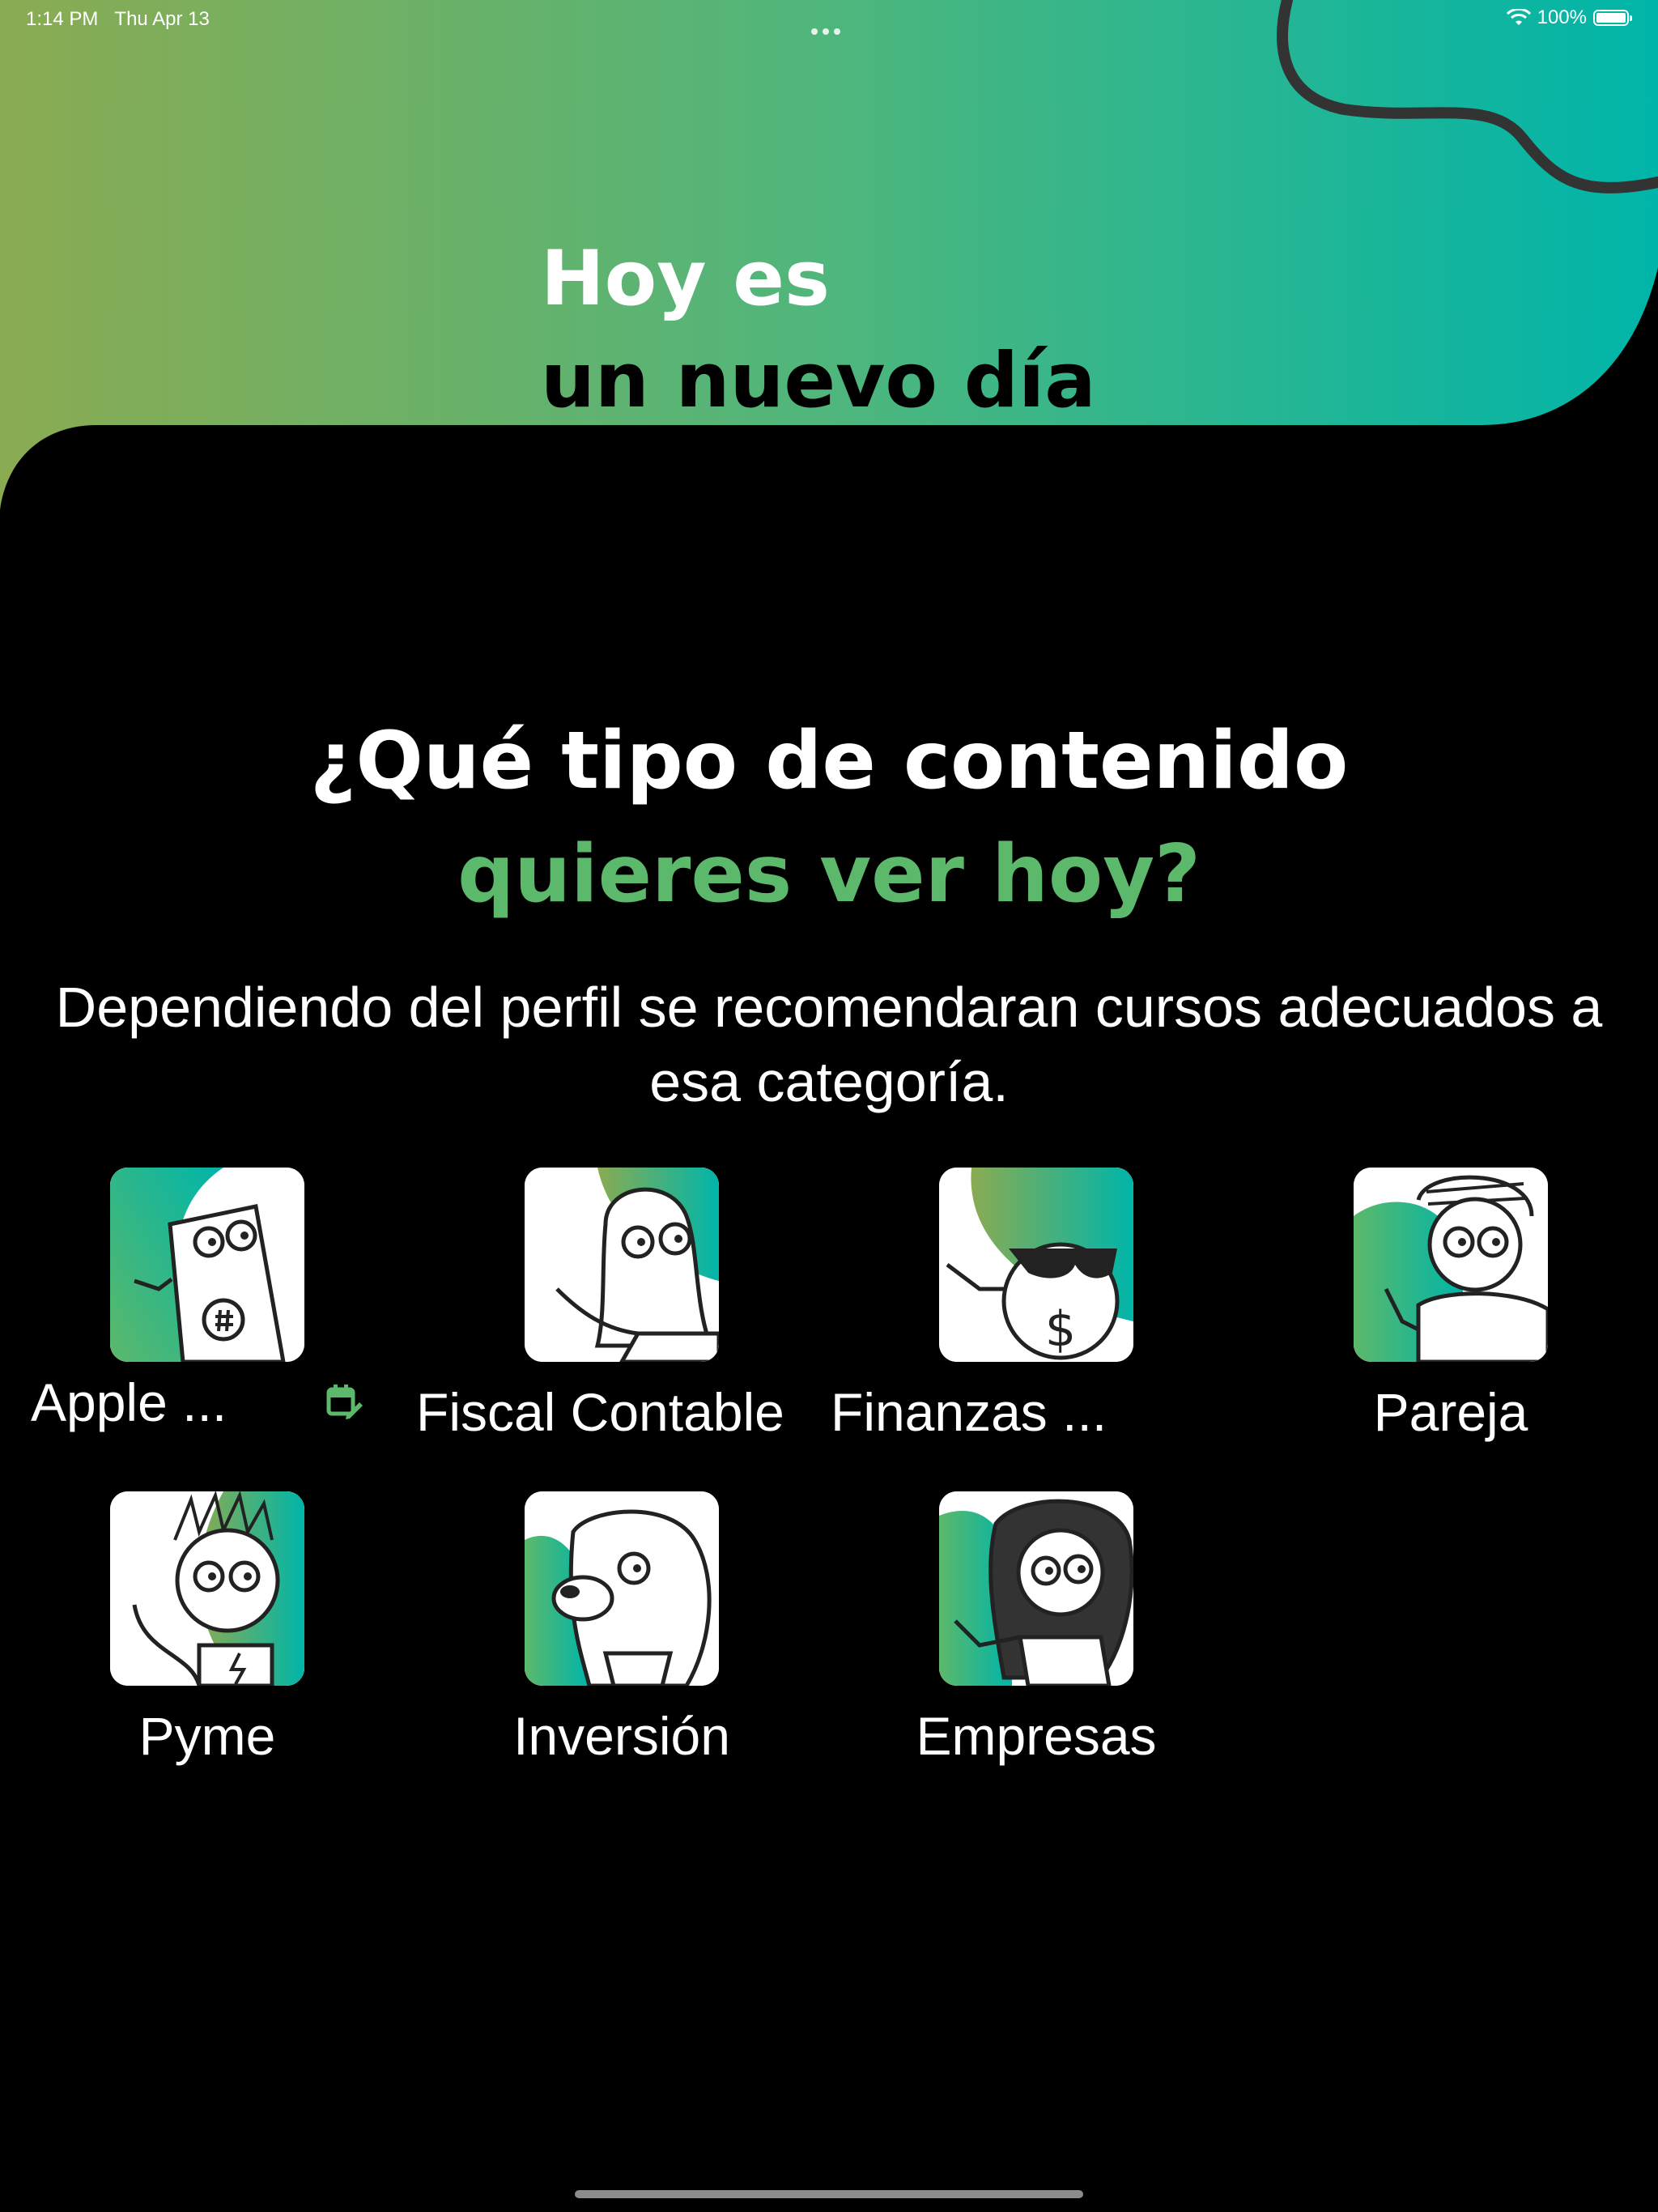 Image resolution: width=1658 pixels, height=2212 pixels. What do you see at coordinates (829, 875) in the screenshot?
I see `question-line-2: quieres ver hoy?` at bounding box center [829, 875].